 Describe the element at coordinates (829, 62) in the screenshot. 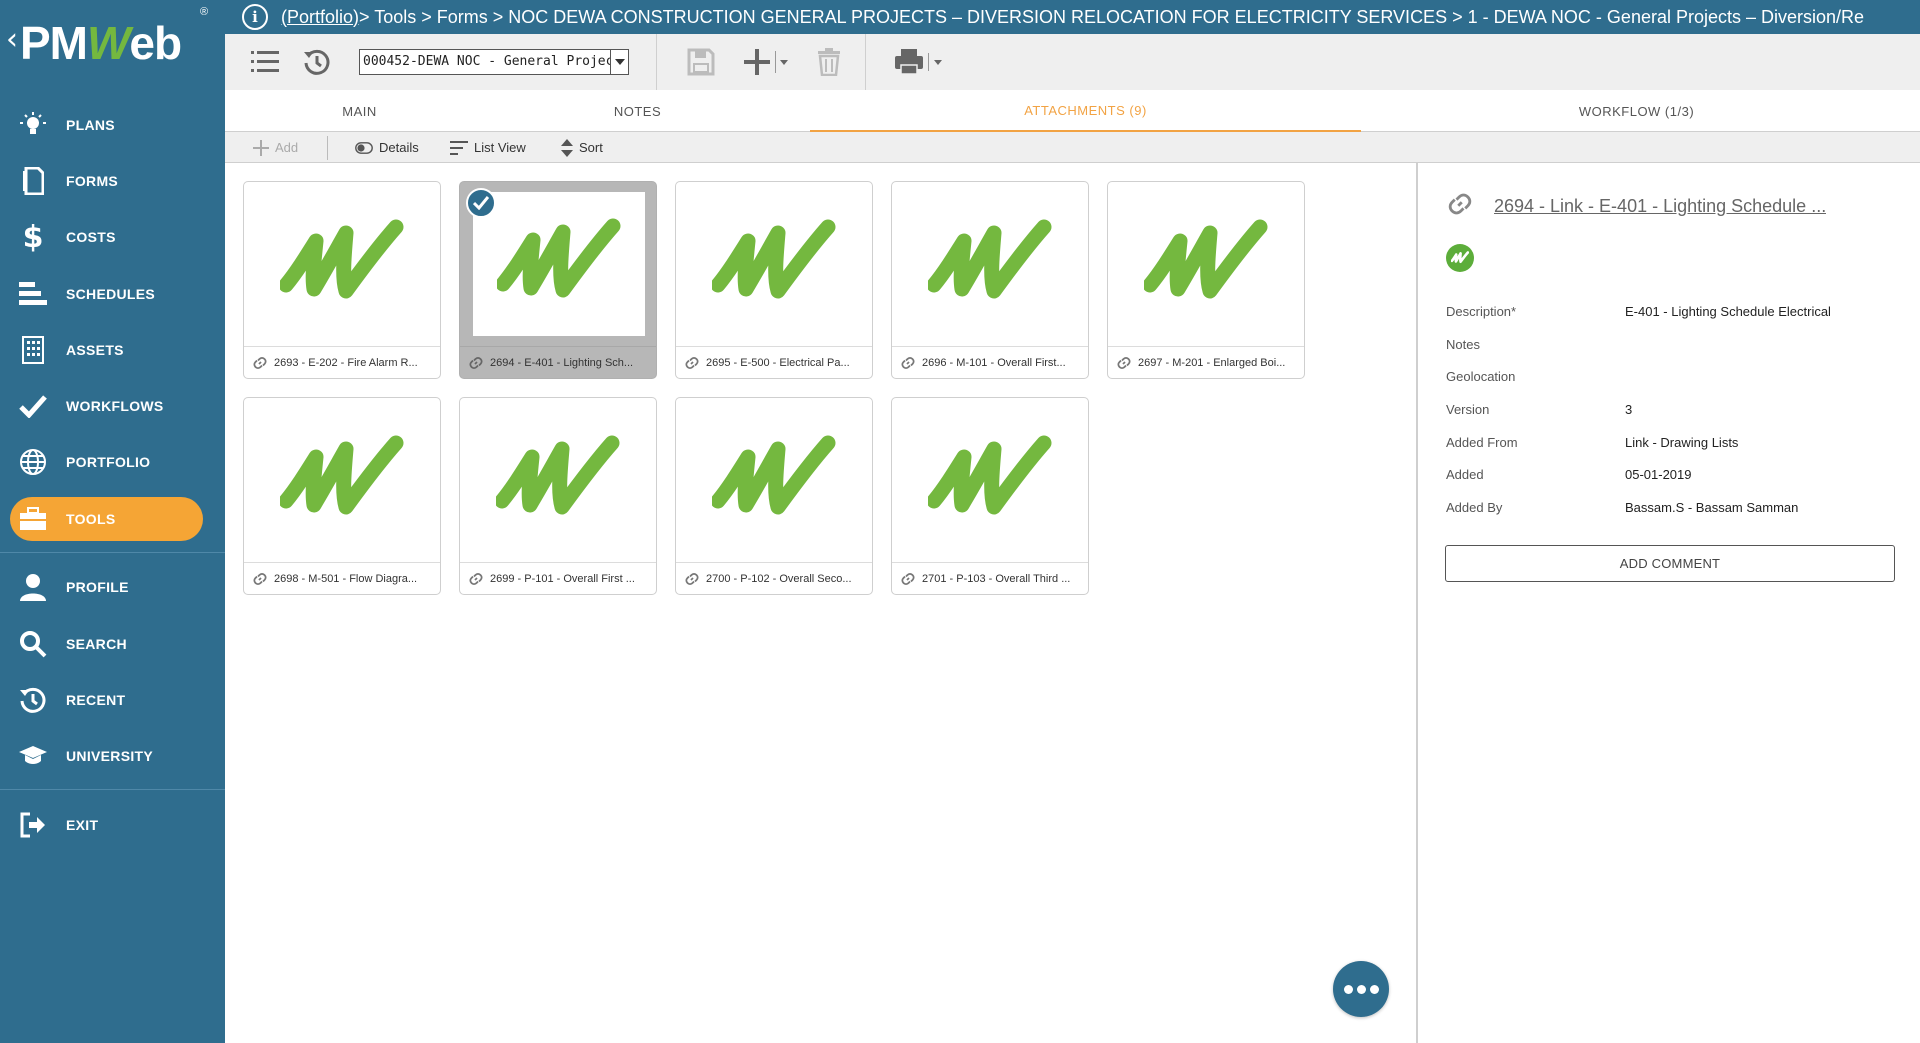

I see `delete-button` at that location.